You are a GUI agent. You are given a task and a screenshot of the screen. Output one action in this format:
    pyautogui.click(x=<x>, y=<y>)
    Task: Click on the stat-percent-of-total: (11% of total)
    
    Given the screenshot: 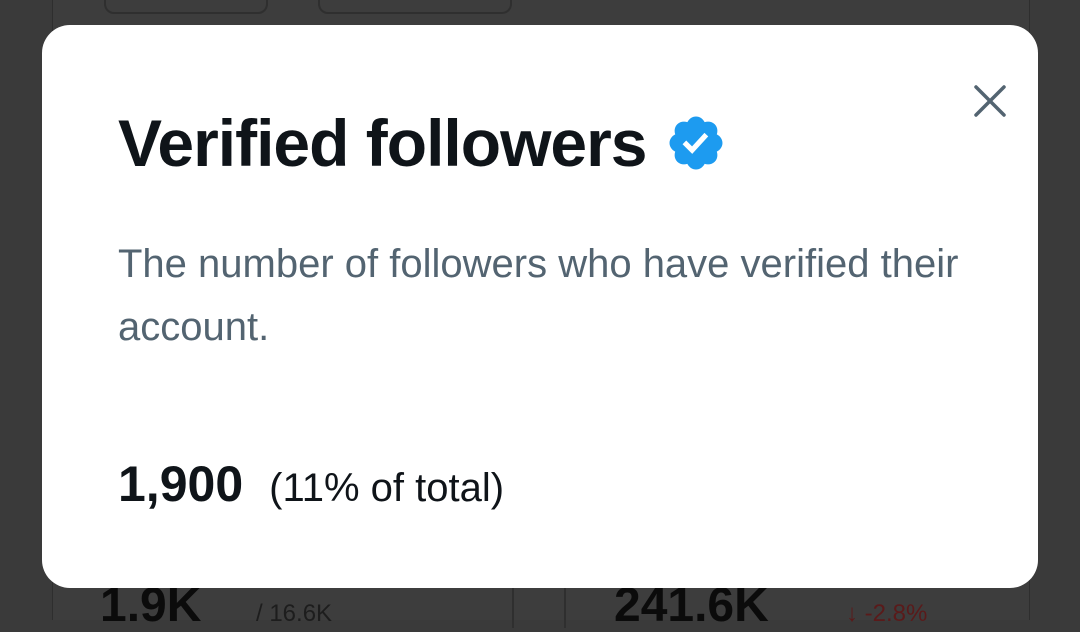 What is the action you would take?
    pyautogui.click(x=387, y=488)
    